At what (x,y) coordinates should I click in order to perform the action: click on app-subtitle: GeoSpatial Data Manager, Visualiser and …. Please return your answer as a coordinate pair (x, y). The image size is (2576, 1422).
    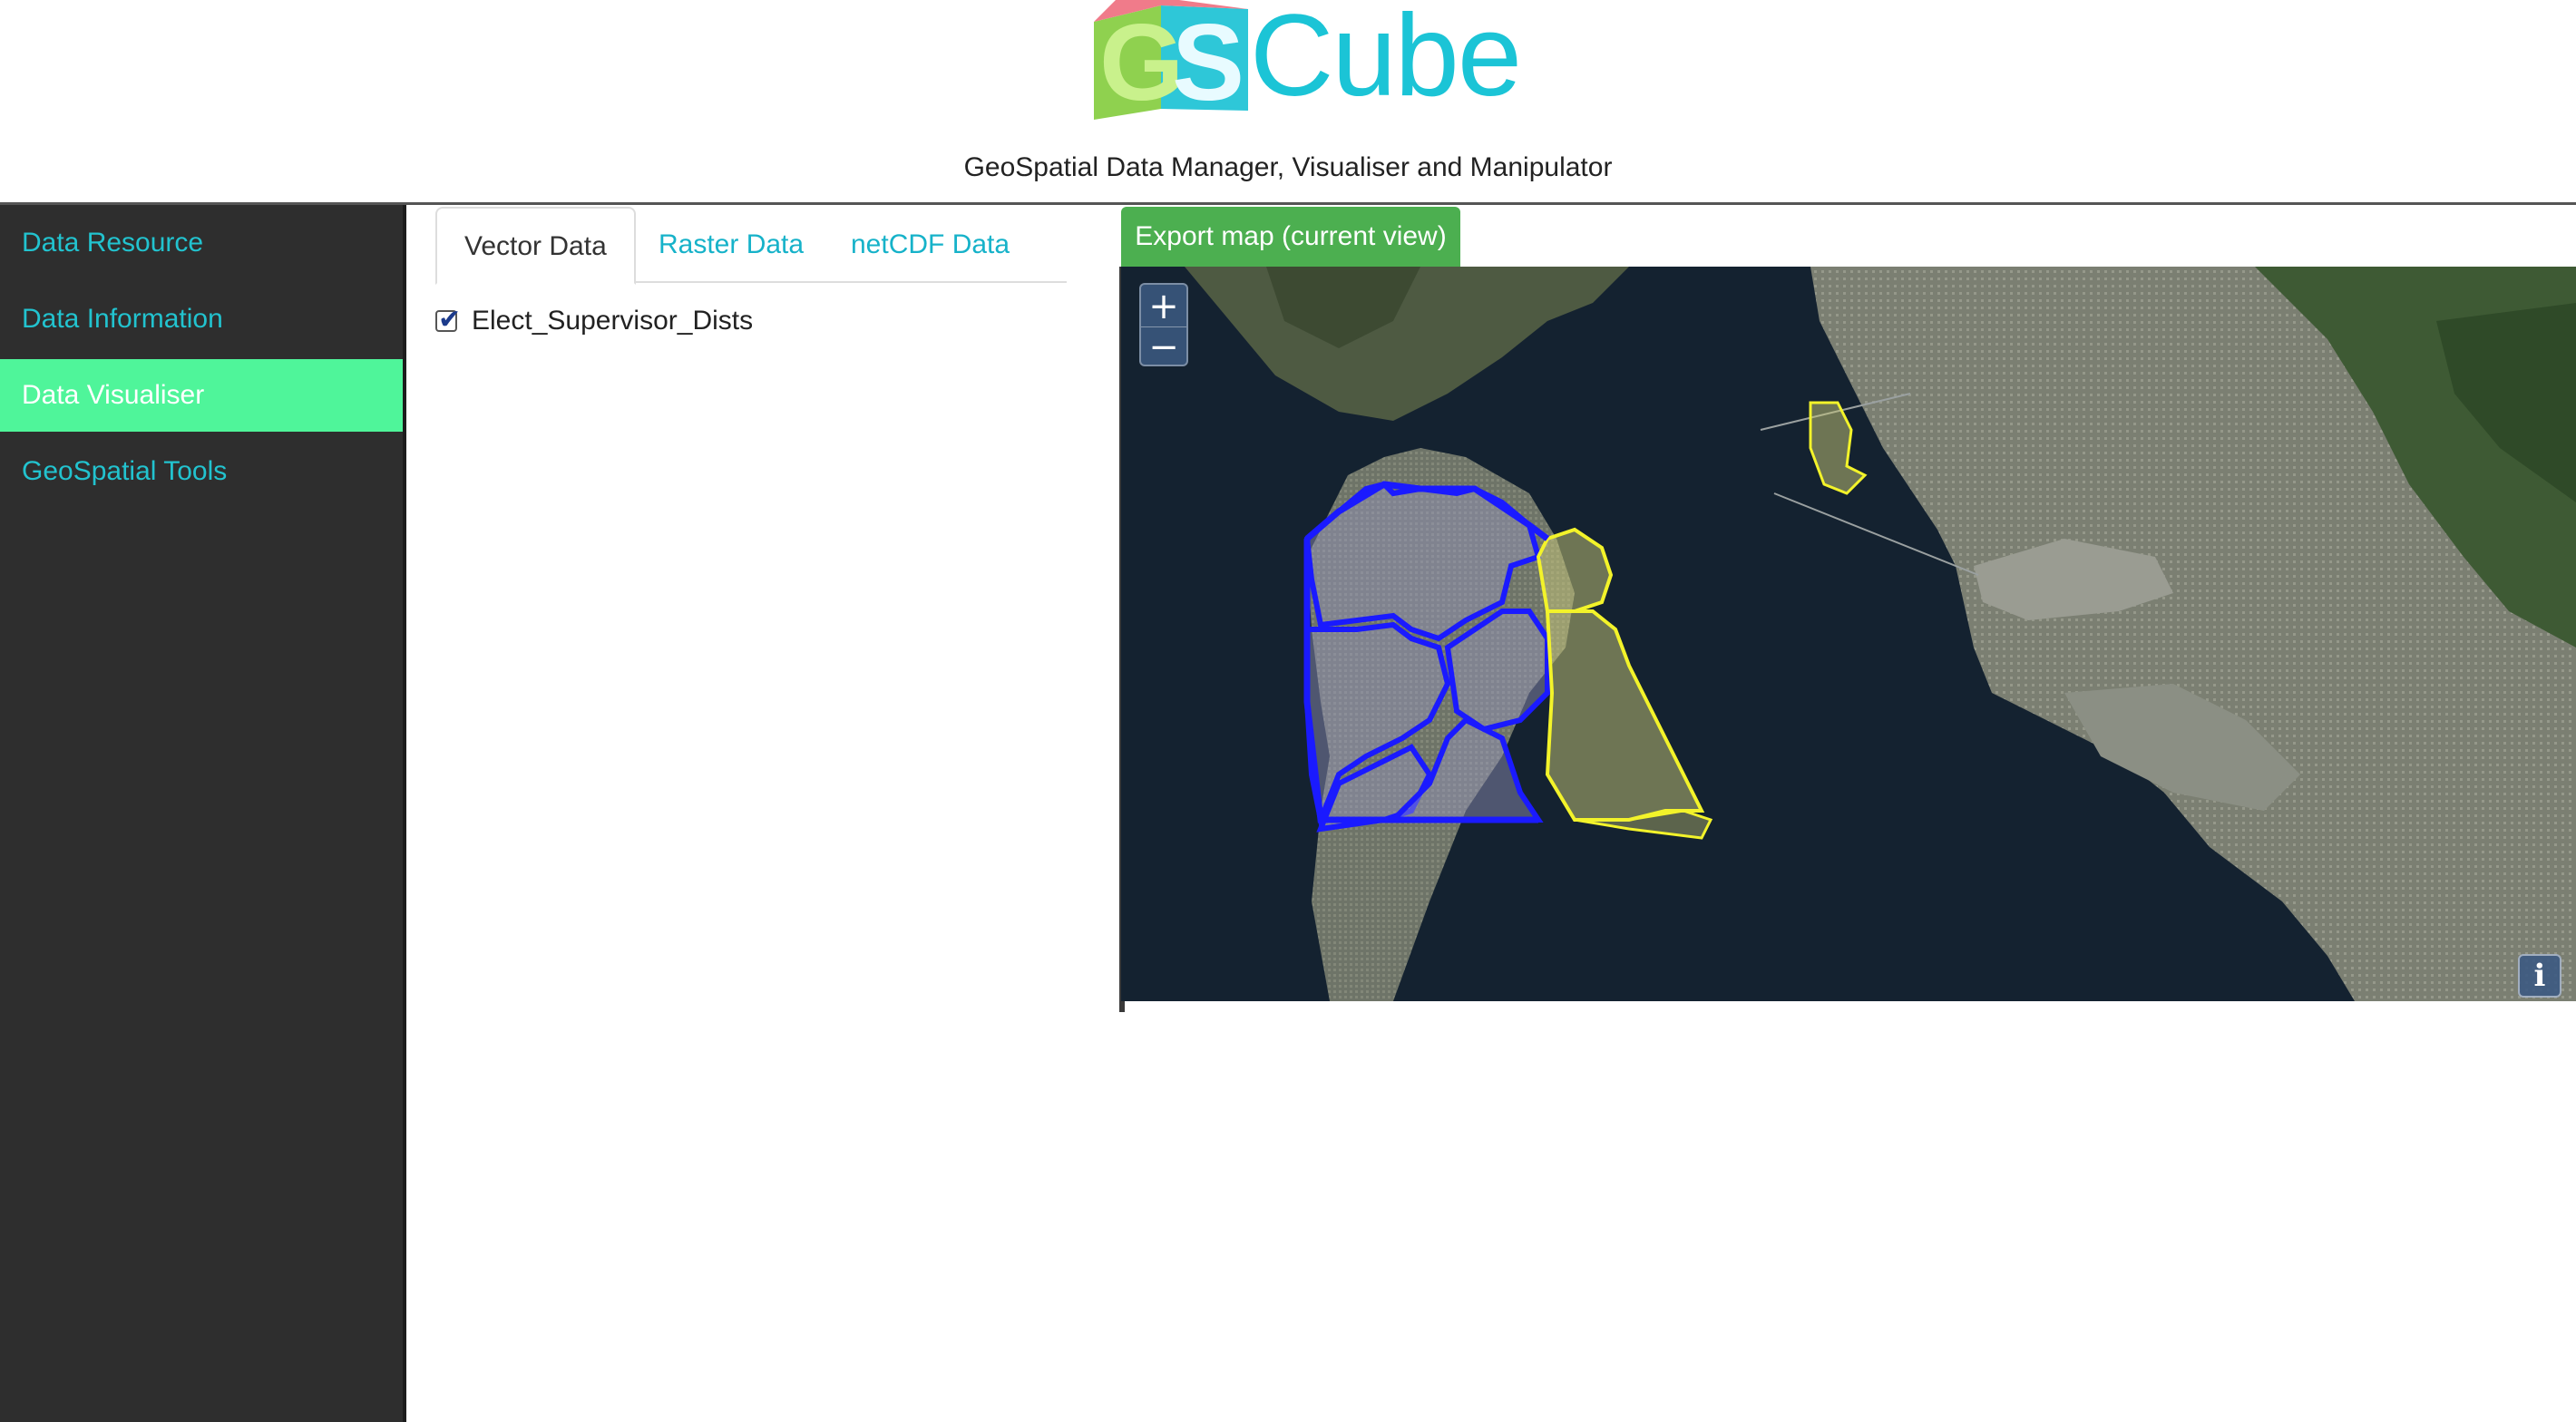
    Looking at the image, I should click on (1288, 167).